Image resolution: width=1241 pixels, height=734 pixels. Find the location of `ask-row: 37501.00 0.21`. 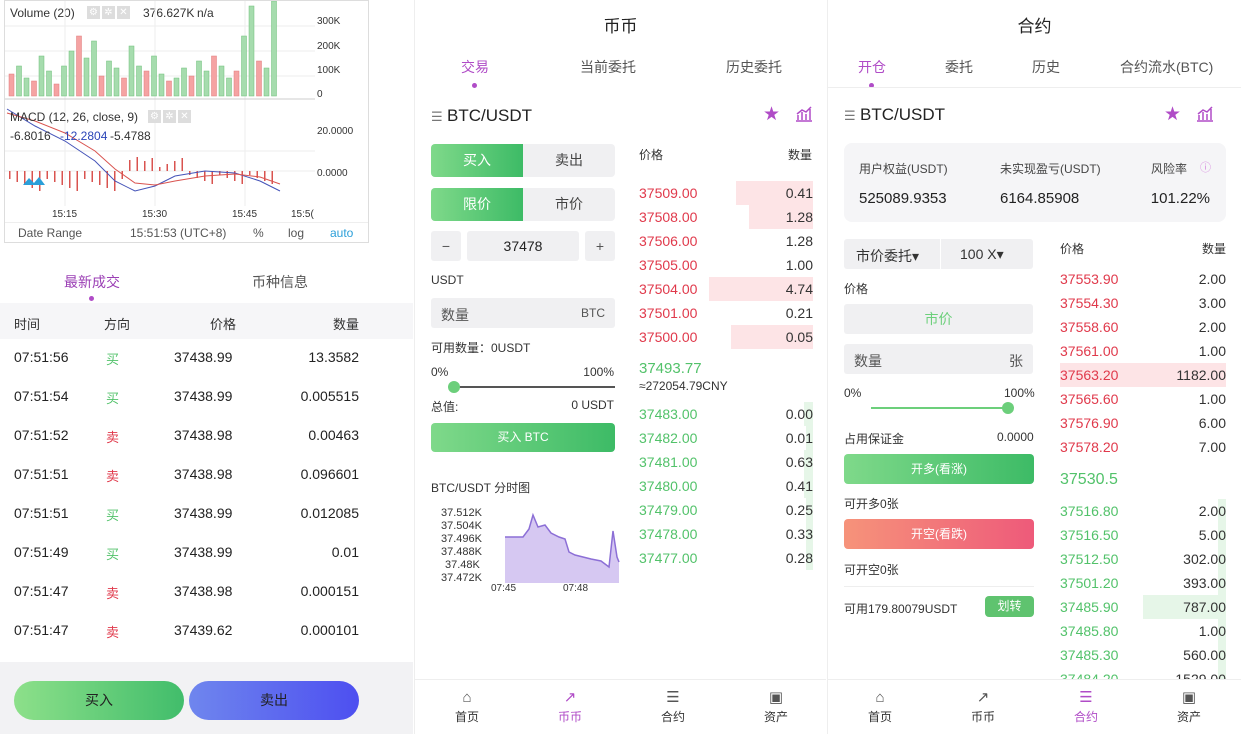

ask-row: 37501.00 0.21 is located at coordinates (726, 313).